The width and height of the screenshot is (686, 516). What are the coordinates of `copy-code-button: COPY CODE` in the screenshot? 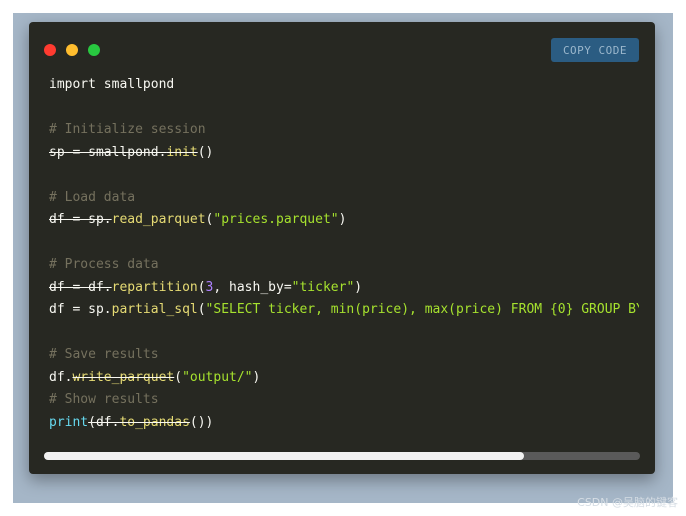 It's located at (595, 50).